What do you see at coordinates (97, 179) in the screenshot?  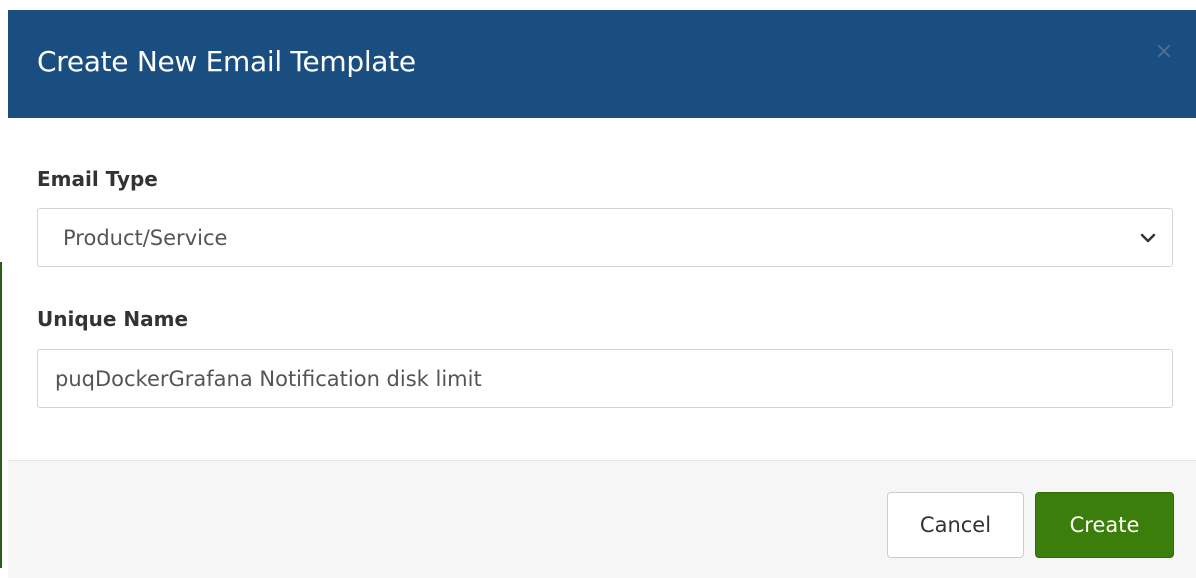 I see `email-type-label: Email Type` at bounding box center [97, 179].